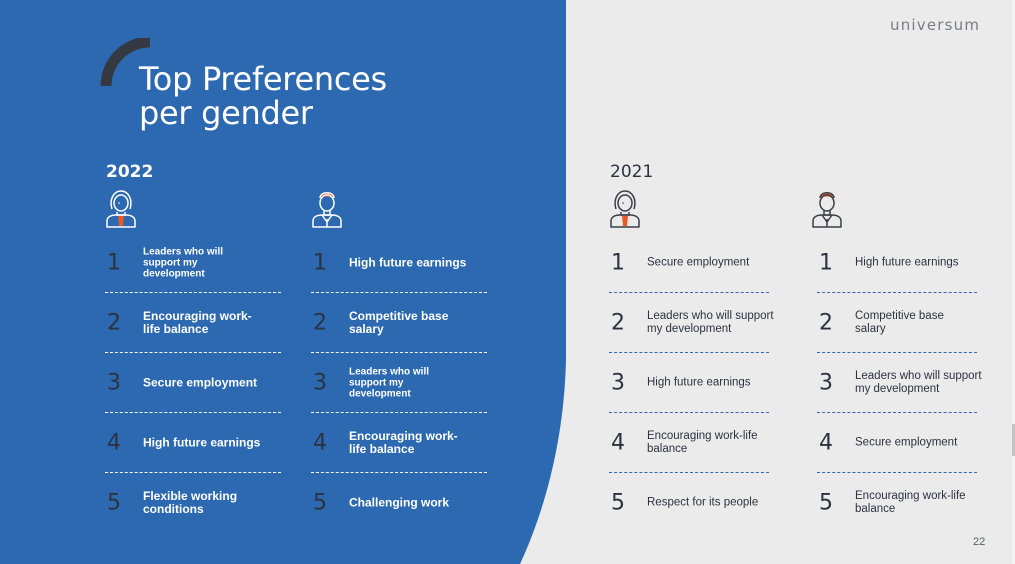  What do you see at coordinates (130, 172) in the screenshot?
I see `year-label-2022: 2022` at bounding box center [130, 172].